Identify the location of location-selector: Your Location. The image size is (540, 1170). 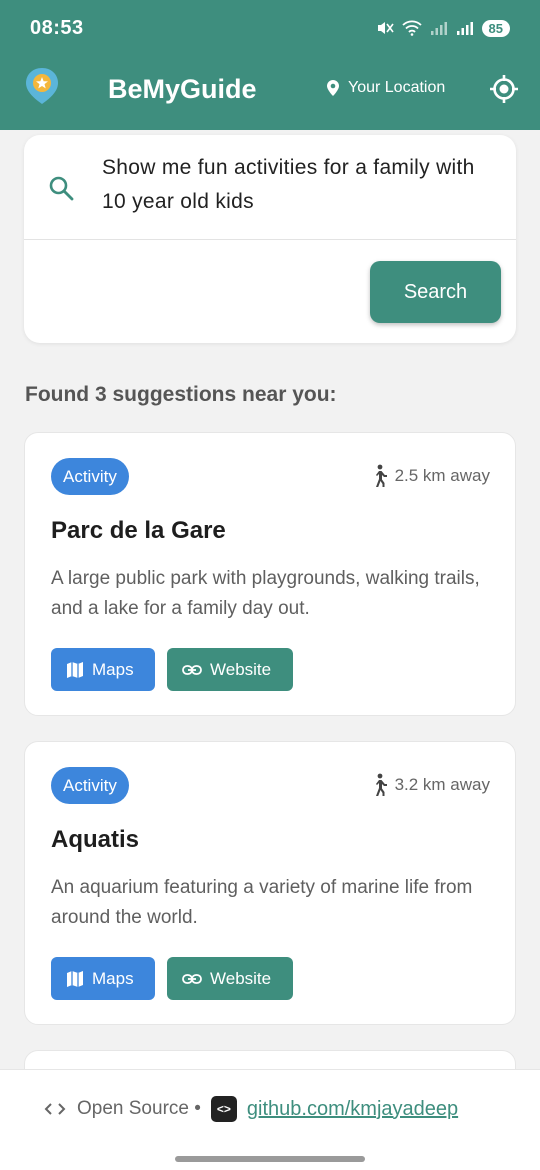
(385, 88).